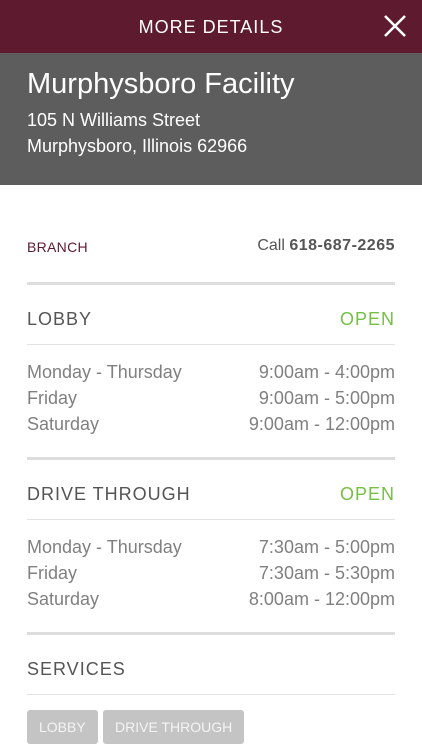  Describe the element at coordinates (211, 426) in the screenshot. I see `lobby-hours-row: Saturday 9:00am - 12:00pm` at that location.